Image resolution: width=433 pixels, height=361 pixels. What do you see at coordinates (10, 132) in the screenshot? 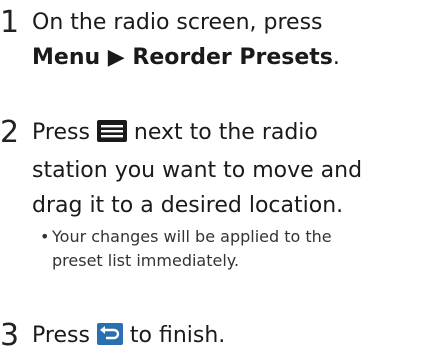
I see `step-number: 2` at bounding box center [10, 132].